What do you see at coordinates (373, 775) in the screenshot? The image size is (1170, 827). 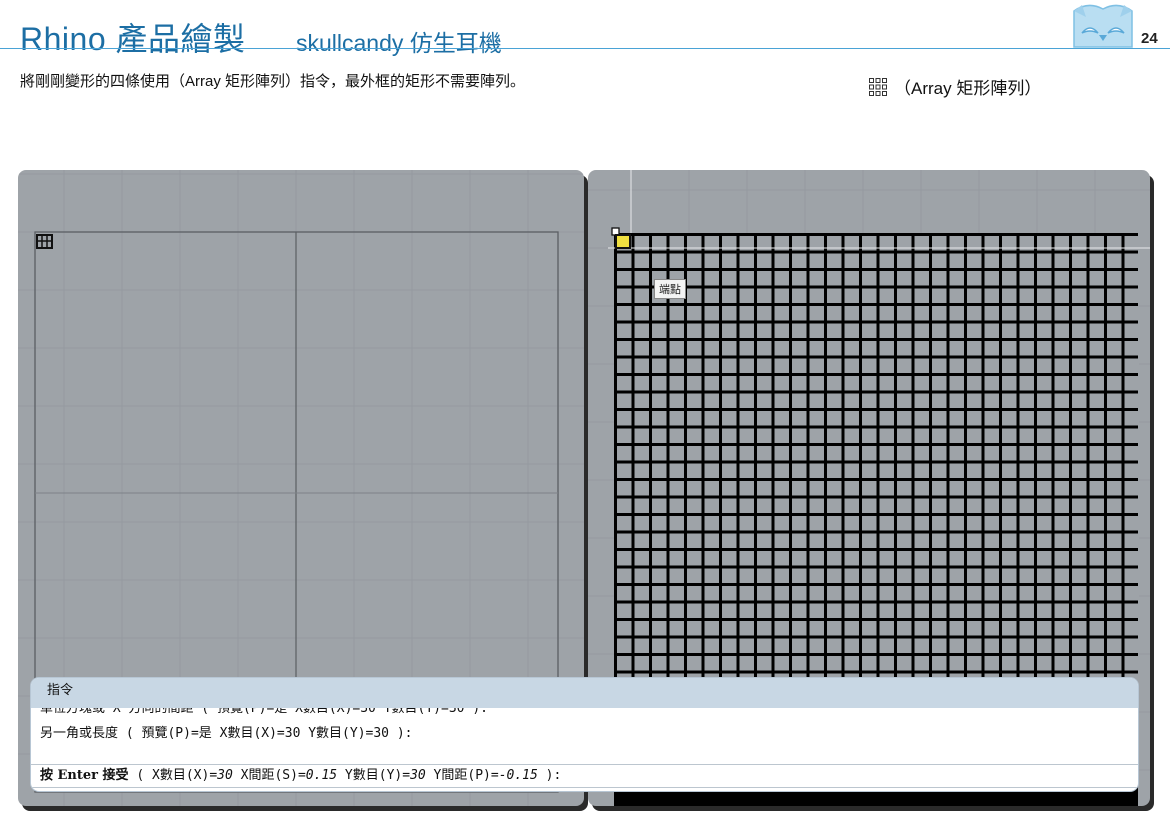 I see `option-y-count-label: Y數目(Y)=` at bounding box center [373, 775].